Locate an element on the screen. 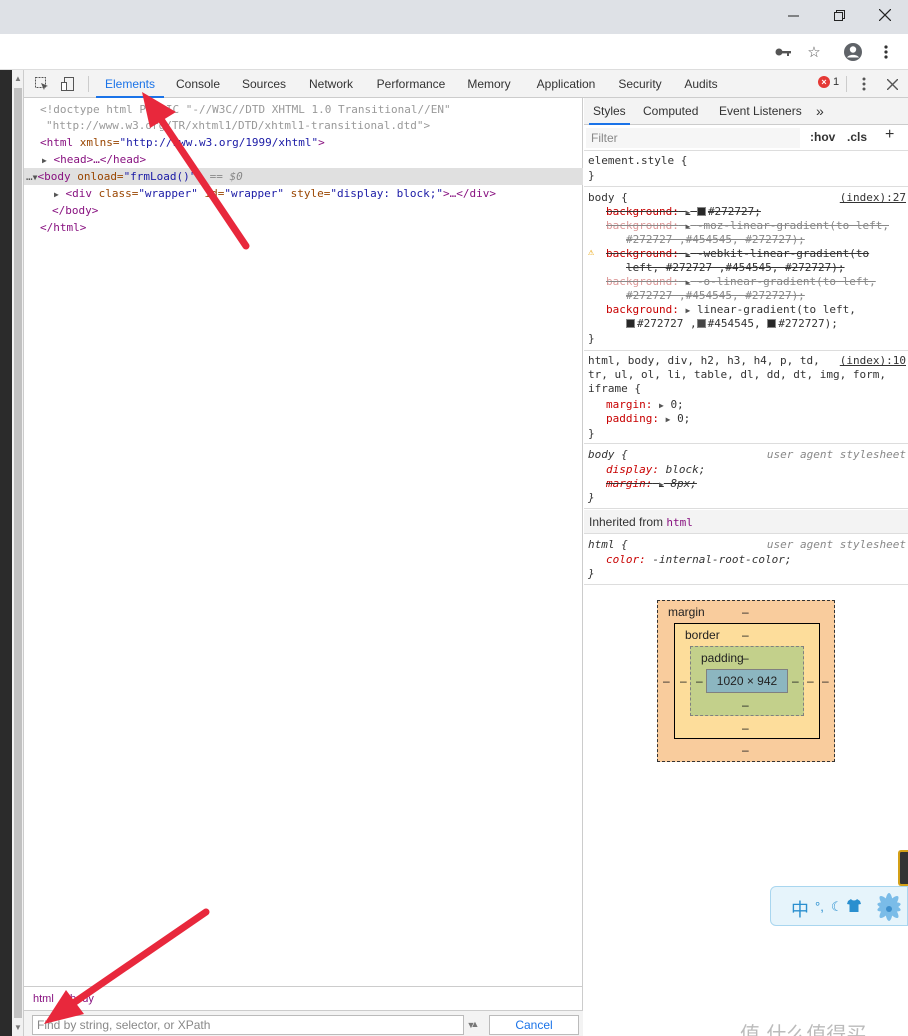  search-next-icon: ▼ is located at coordinates (471, 1025).